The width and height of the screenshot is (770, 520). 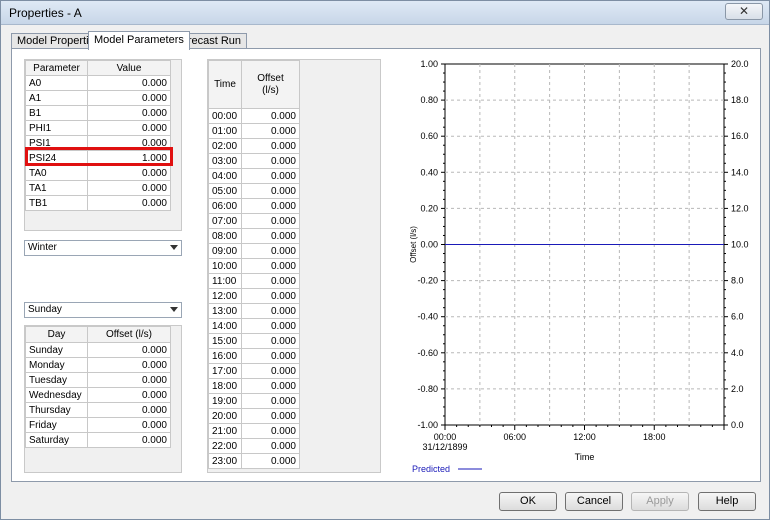 I want to click on time-cell: 01:00, so click(x=225, y=131).